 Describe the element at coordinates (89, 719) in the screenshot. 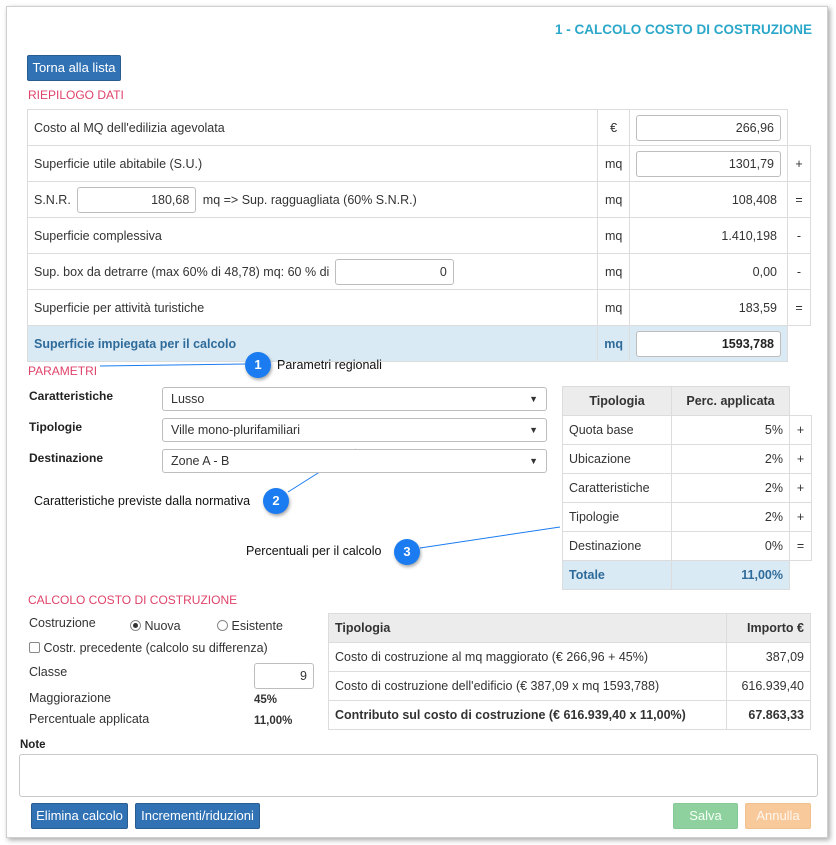

I see `percentuale-label: Percentuale applicata` at that location.